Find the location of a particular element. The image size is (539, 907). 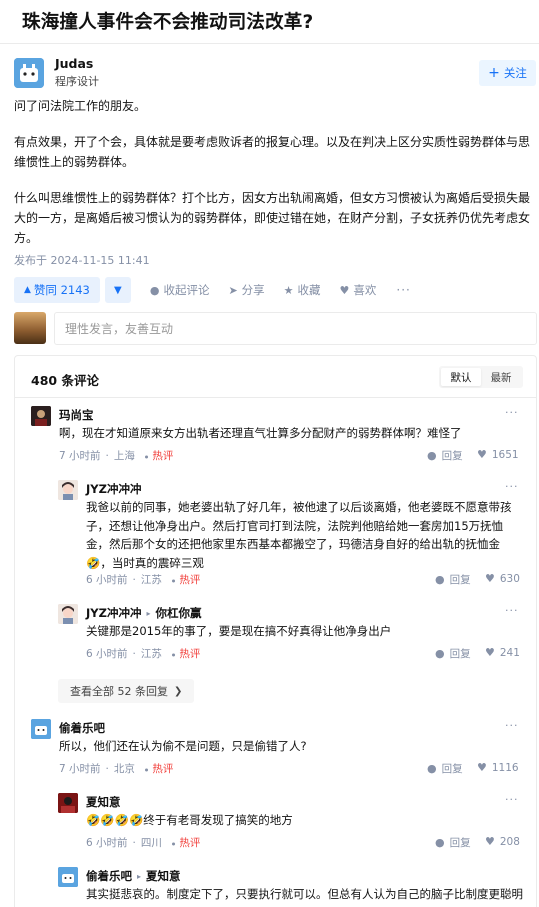

avatar-portrait-icon is located at coordinates (41, 416).